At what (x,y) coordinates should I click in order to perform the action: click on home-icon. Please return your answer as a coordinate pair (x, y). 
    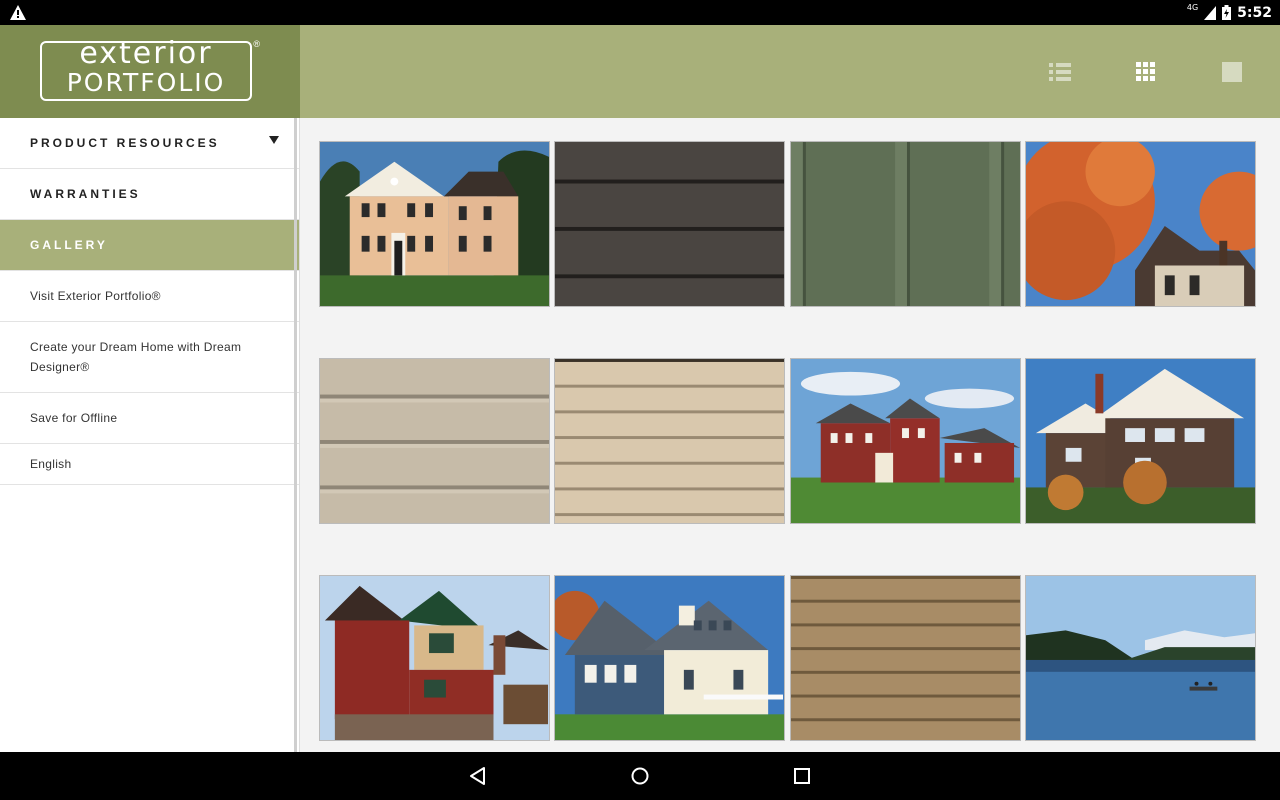
    Looking at the image, I should click on (640, 776).